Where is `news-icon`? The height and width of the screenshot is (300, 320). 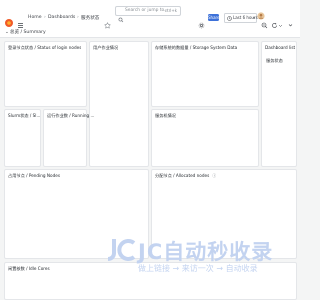
news-icon is located at coordinates (249, 13).